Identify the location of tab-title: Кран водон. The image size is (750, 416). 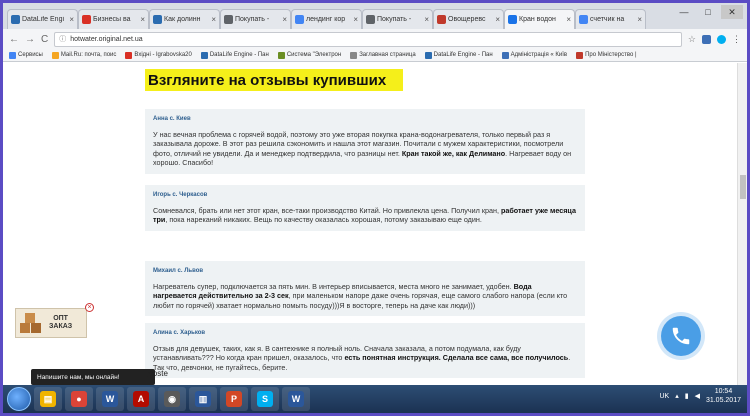
(537, 19).